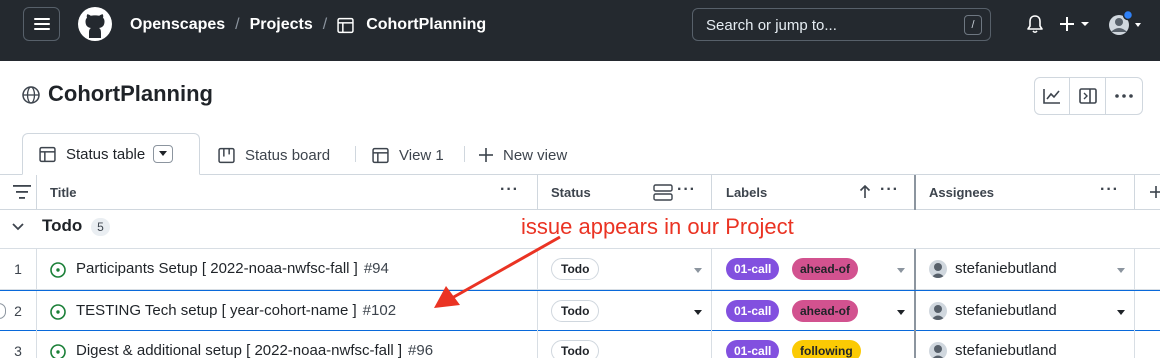 The image size is (1160, 358). Describe the element at coordinates (281, 25) in the screenshot. I see `breadcrumb-projects: Projects` at that location.